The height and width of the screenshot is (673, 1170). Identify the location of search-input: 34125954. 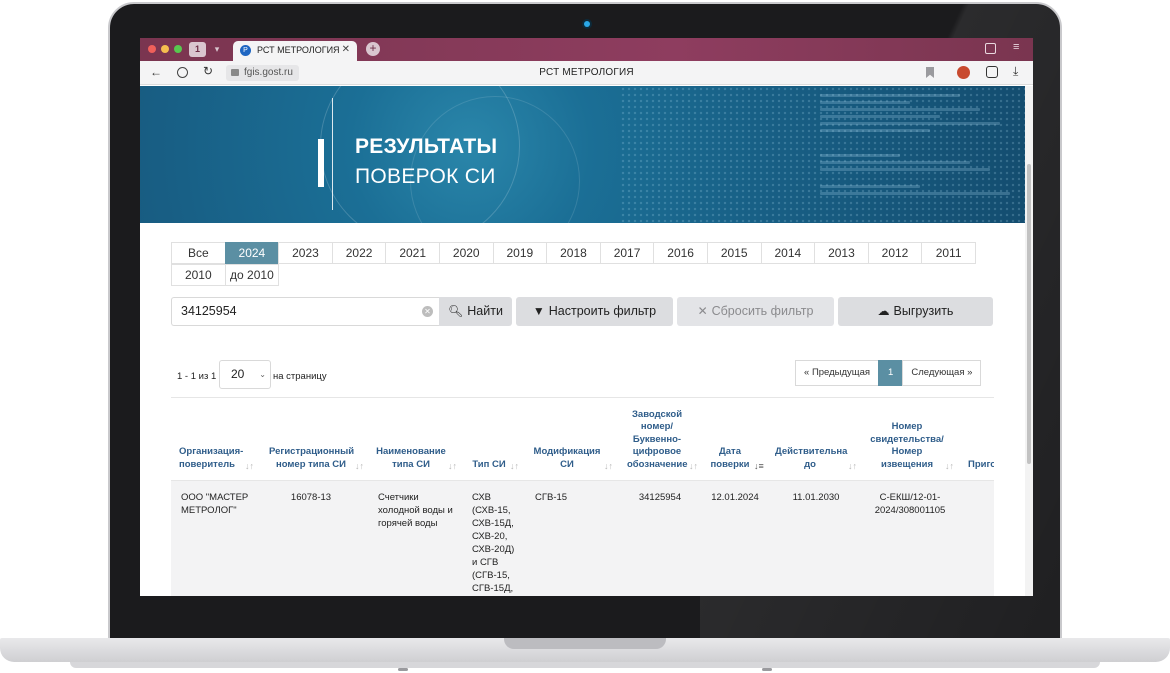
(305, 311).